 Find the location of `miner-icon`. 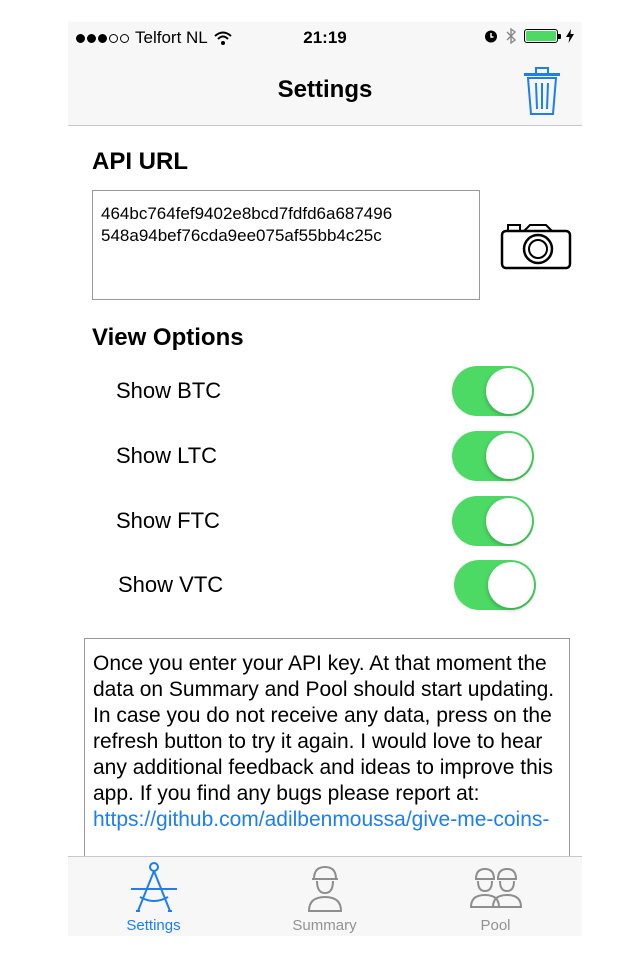

miner-icon is located at coordinates (324, 888).